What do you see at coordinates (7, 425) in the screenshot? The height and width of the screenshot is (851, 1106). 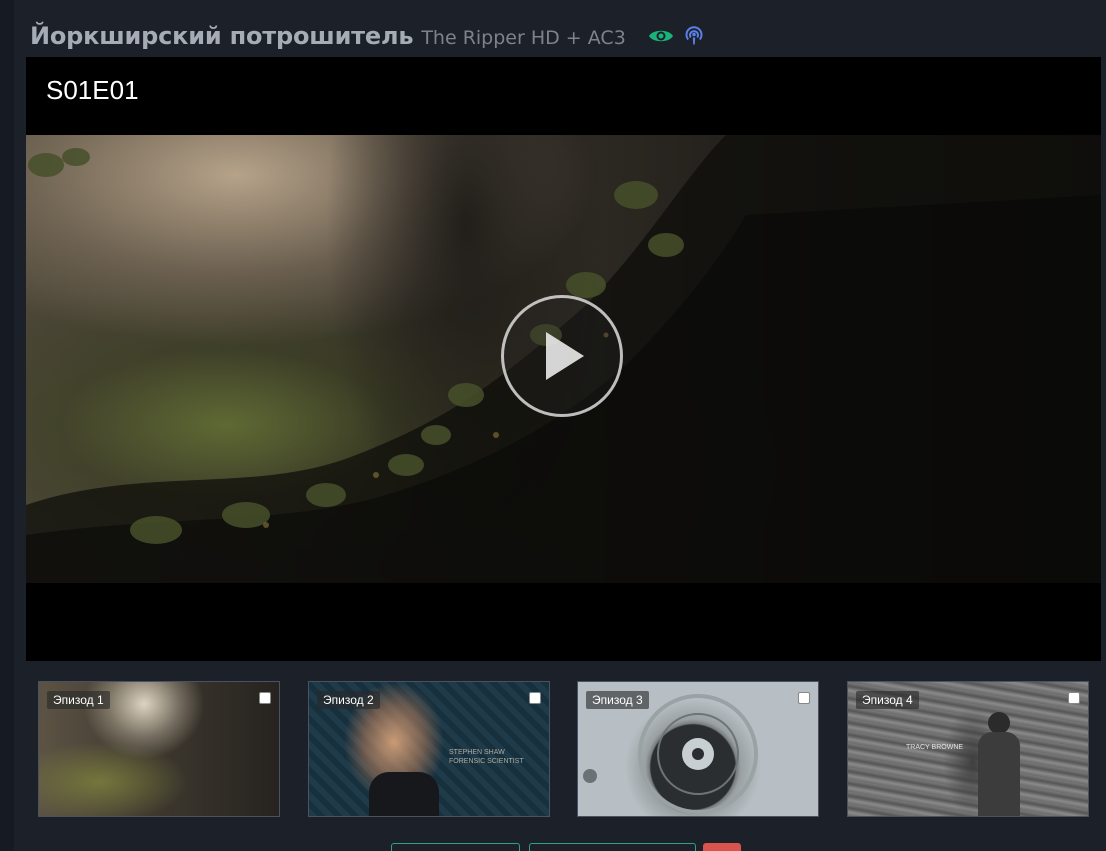 I see `left-edge` at bounding box center [7, 425].